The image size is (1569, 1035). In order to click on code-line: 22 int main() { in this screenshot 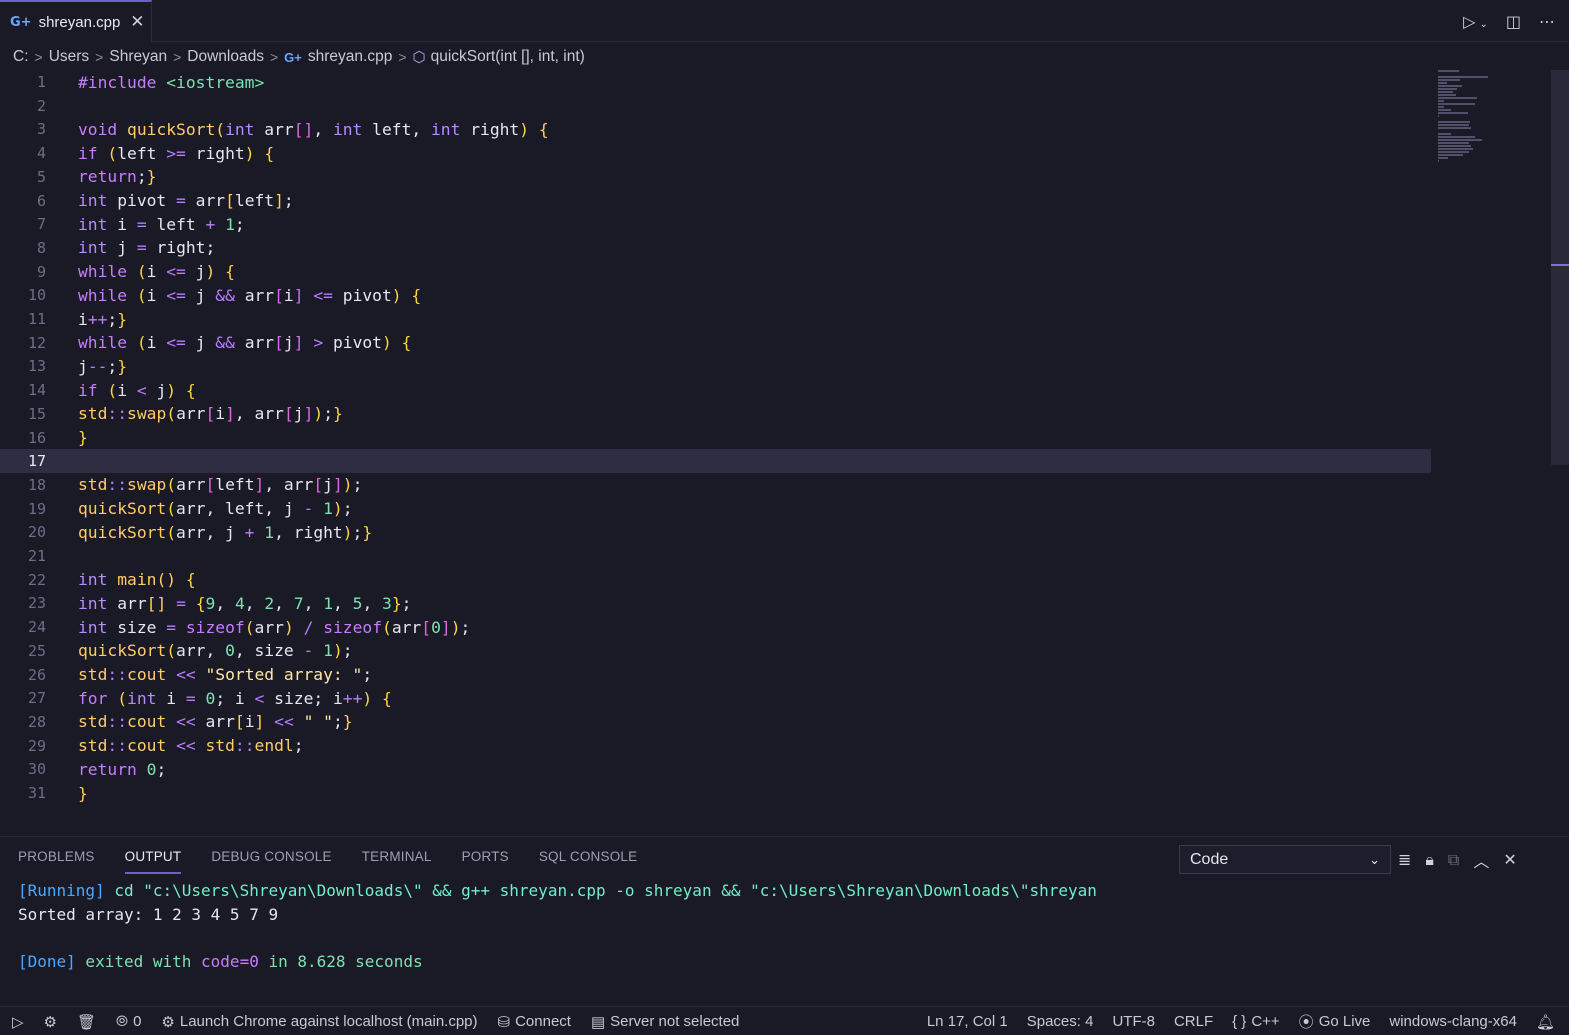, I will do `click(715, 580)`.